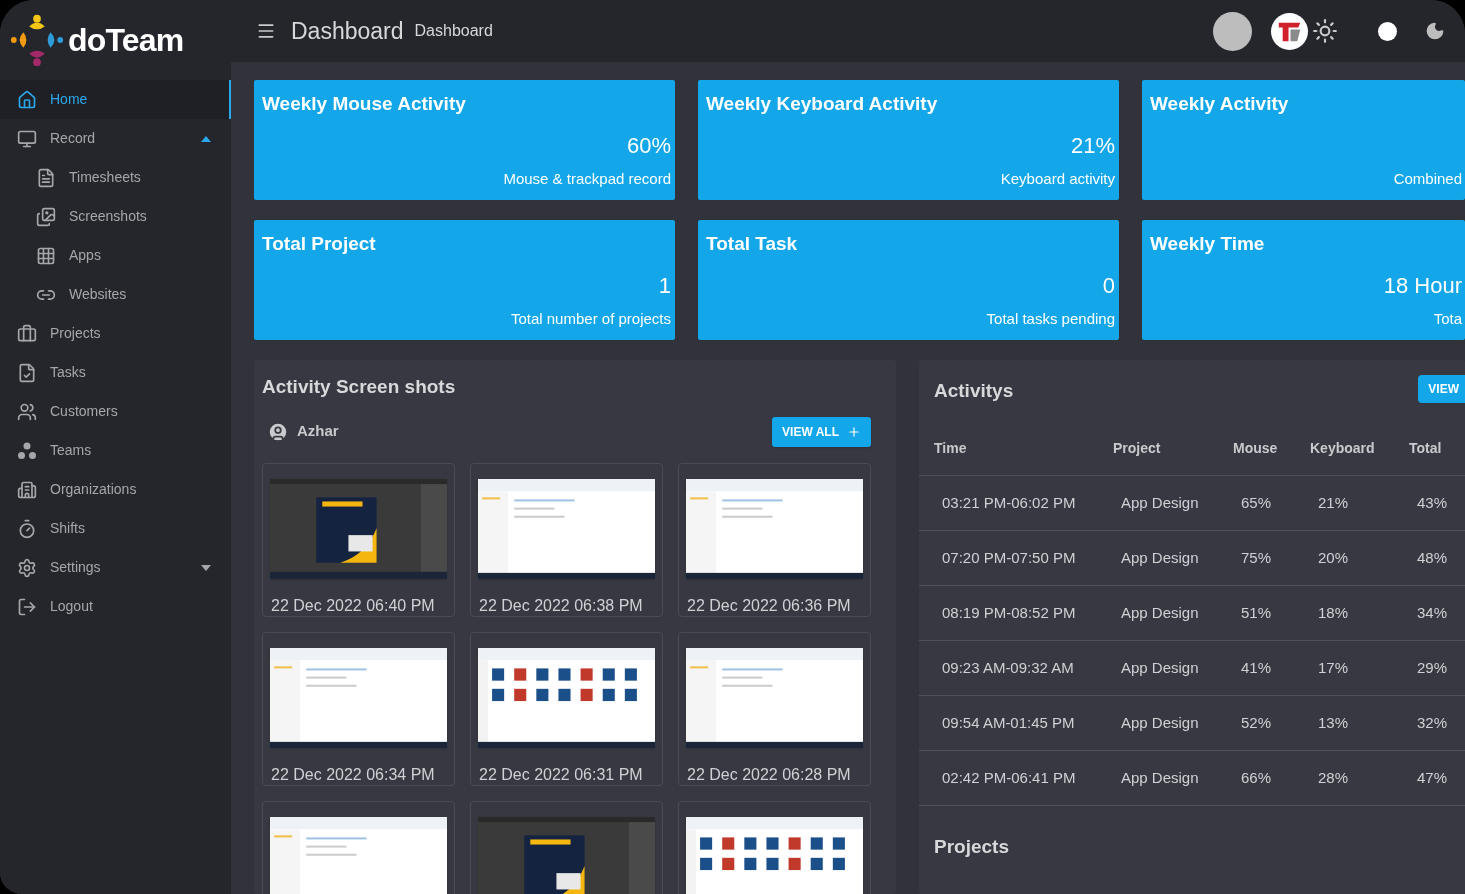 This screenshot has height=894, width=1465. I want to click on panel-title: Activity Screen shots, so click(359, 387).